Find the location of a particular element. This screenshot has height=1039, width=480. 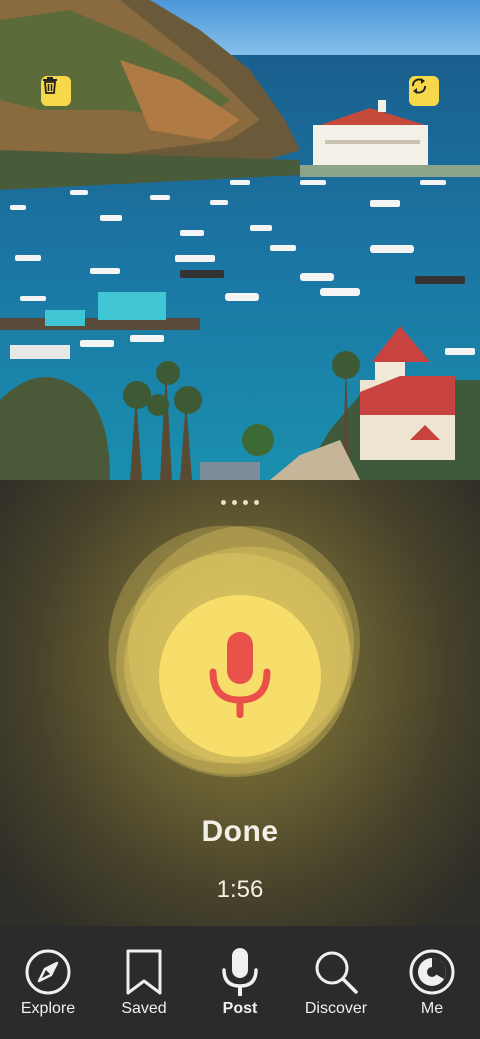

nav-discover: Discover is located at coordinates (336, 982).